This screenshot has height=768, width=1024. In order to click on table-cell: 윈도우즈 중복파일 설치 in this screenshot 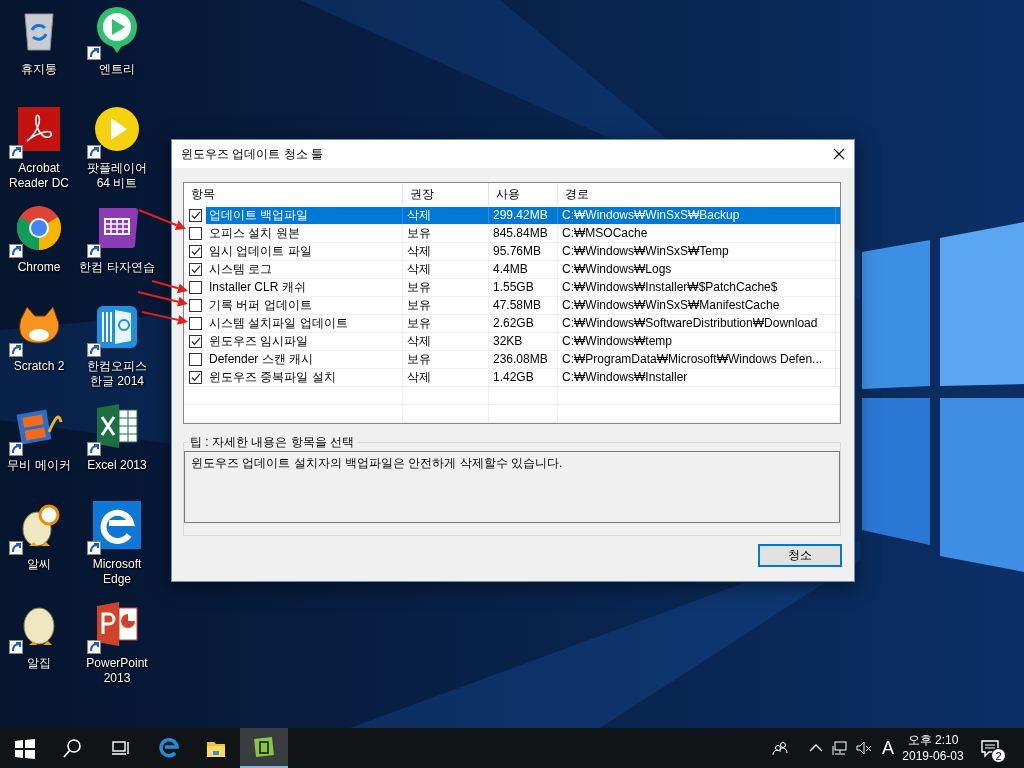, I will do `click(304, 377)`.